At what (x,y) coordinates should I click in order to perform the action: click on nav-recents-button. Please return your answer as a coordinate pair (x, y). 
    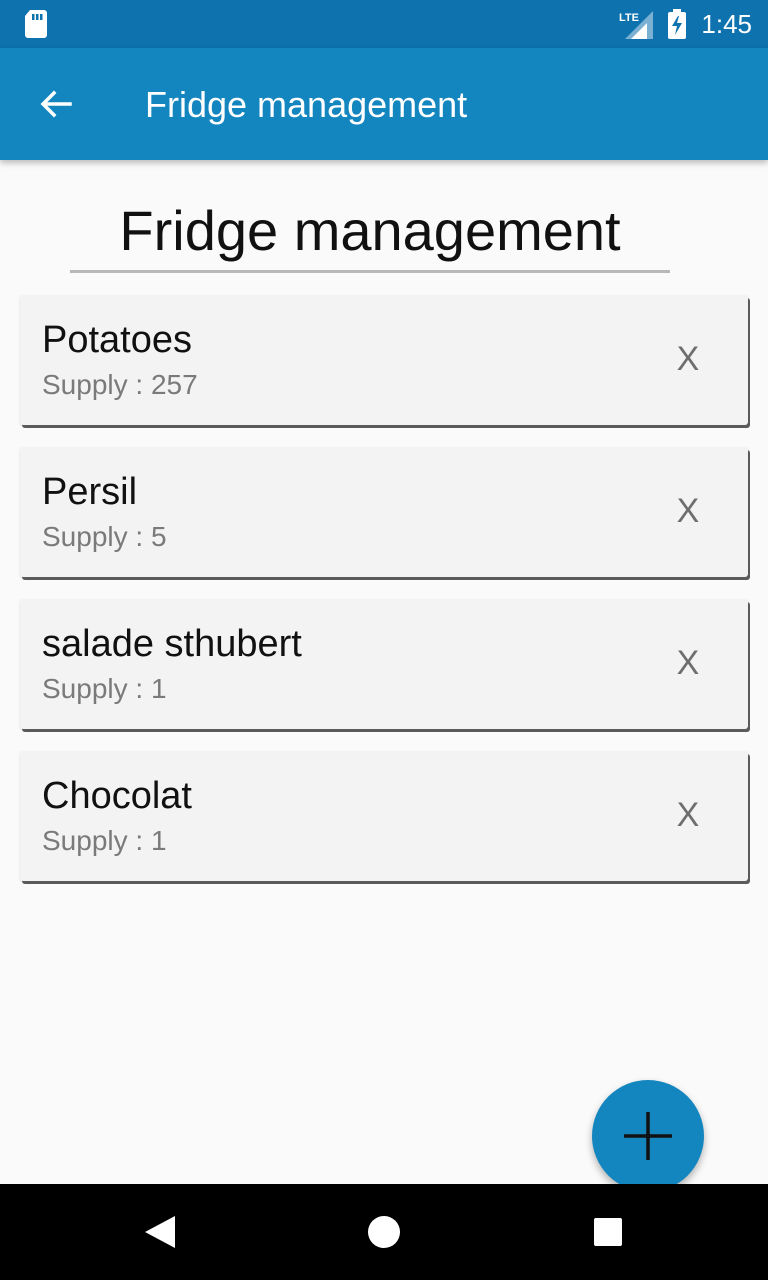
    Looking at the image, I should click on (608, 1232).